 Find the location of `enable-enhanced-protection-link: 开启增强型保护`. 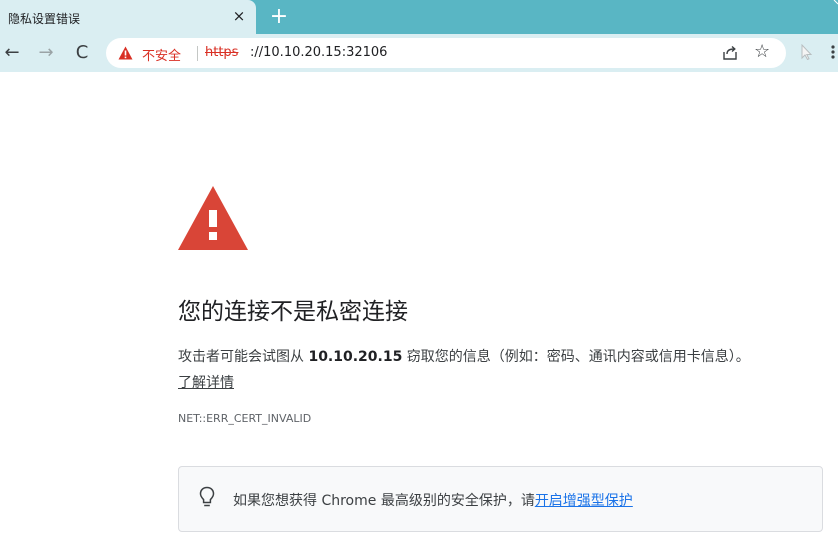

enable-enhanced-protection-link: 开启增强型保护 is located at coordinates (584, 501).